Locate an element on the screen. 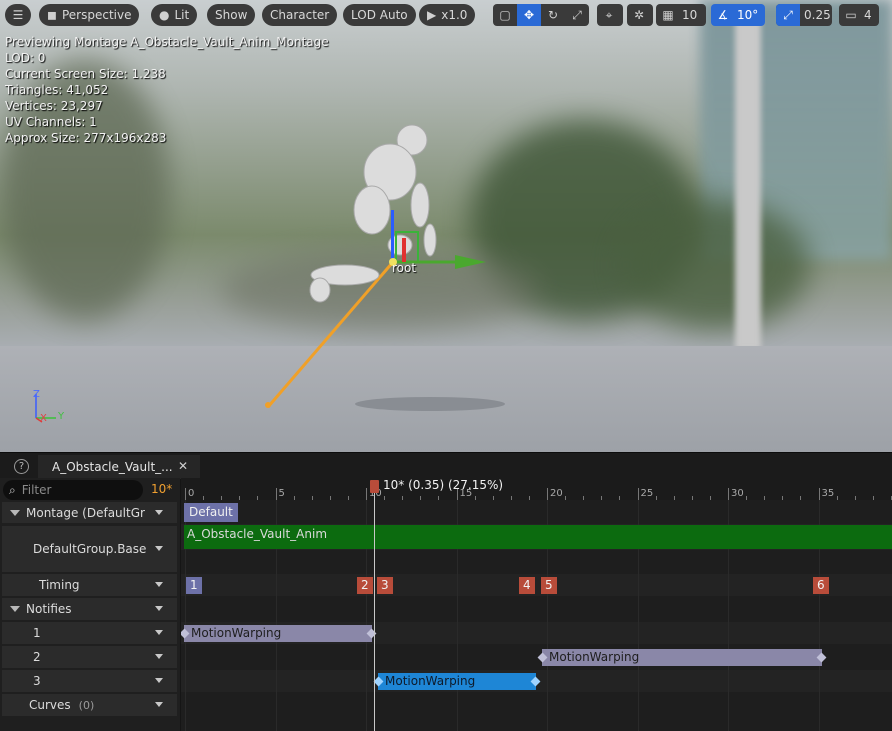 The image size is (892, 731). grid-snap-button: ▦ 10 is located at coordinates (681, 15).